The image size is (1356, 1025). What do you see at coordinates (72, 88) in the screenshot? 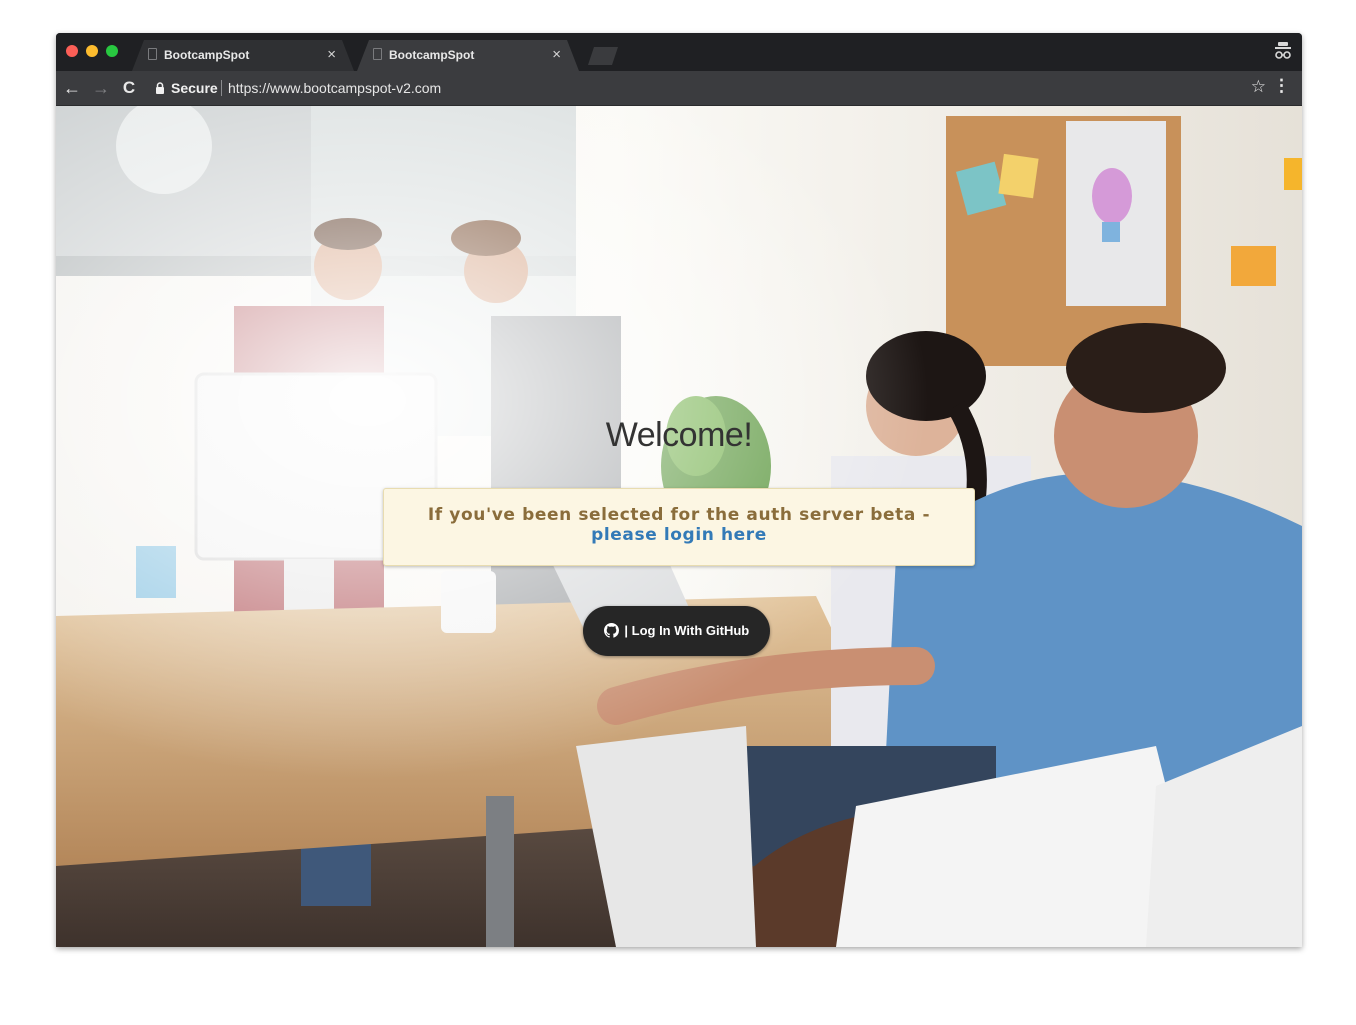
I see `back-button: ←` at bounding box center [72, 88].